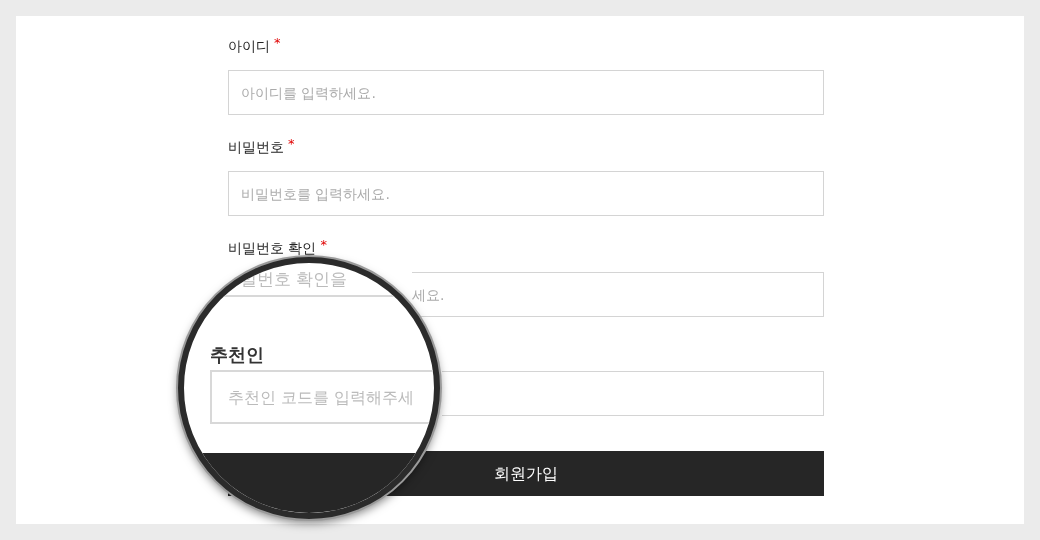 This screenshot has height=540, width=1040. I want to click on field-label: 아이디, so click(249, 46).